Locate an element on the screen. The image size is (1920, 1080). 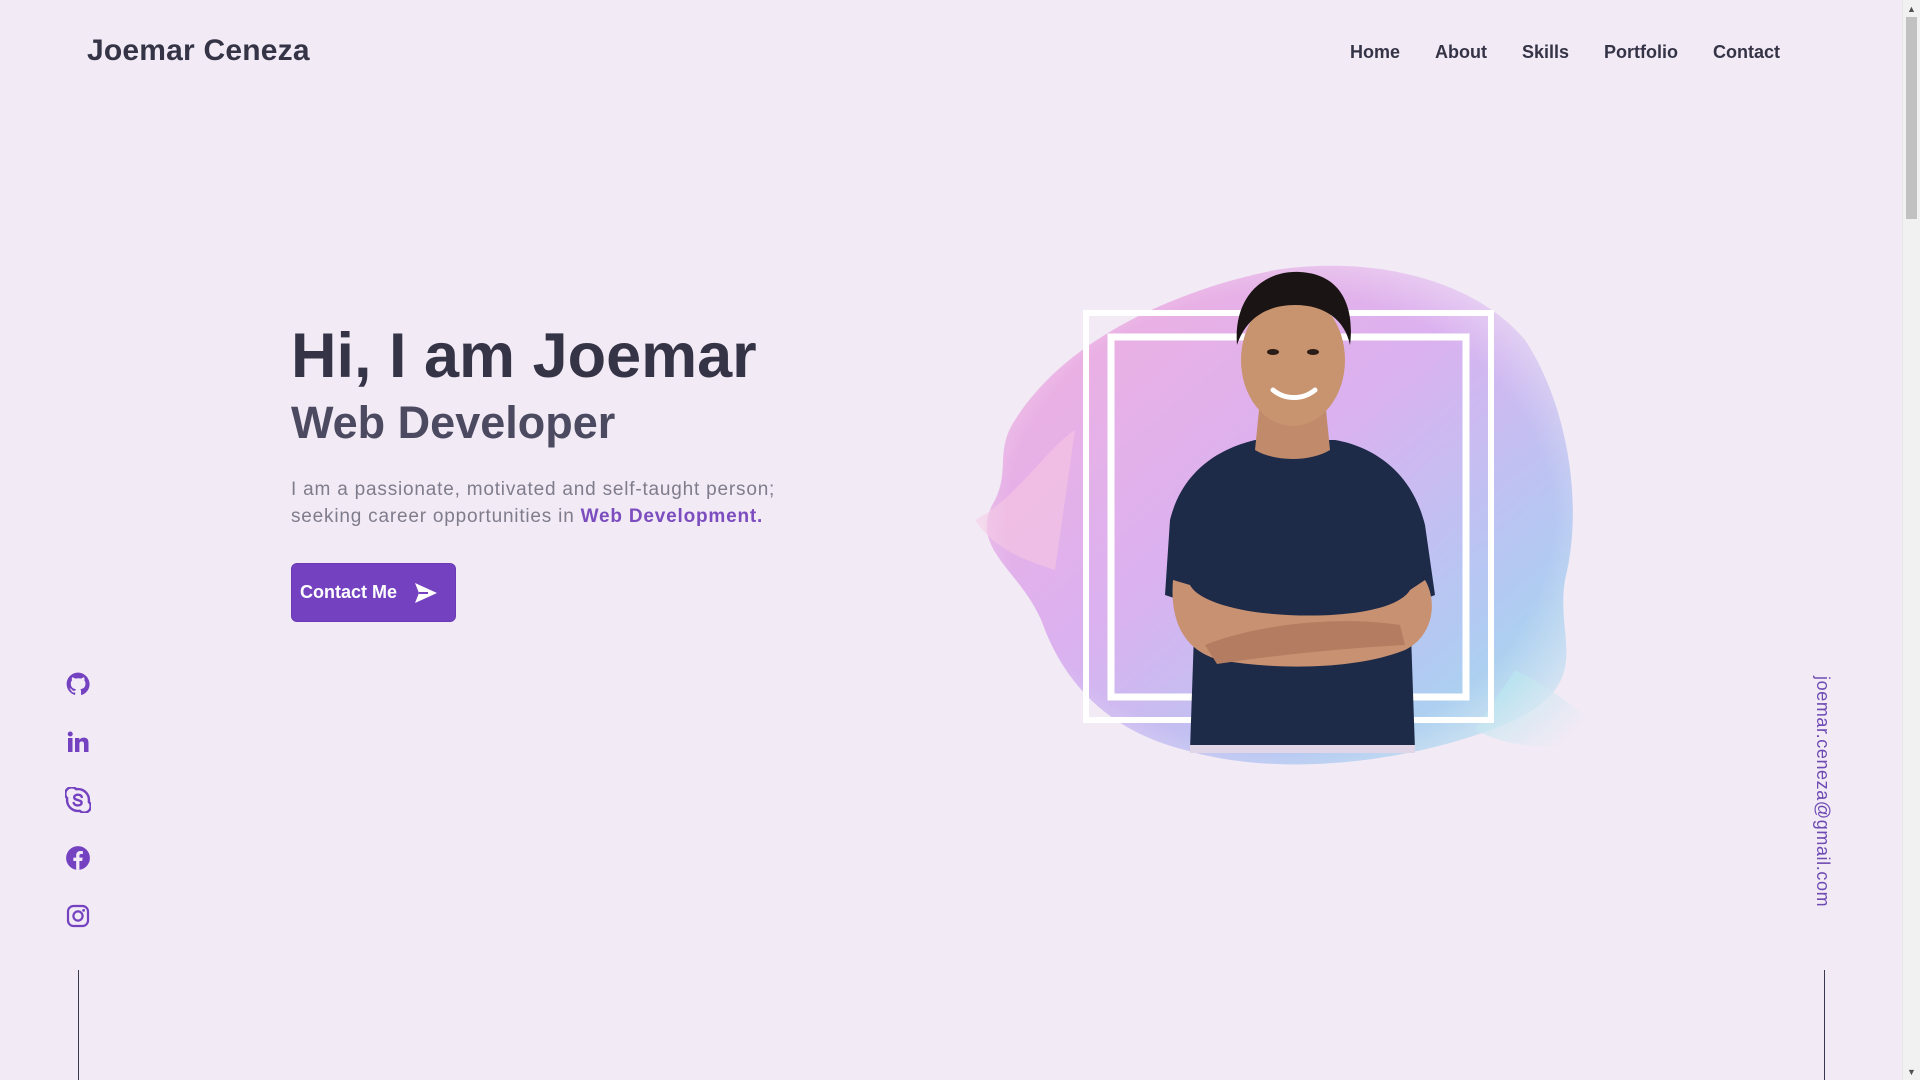
nav-about: About is located at coordinates (1461, 52).